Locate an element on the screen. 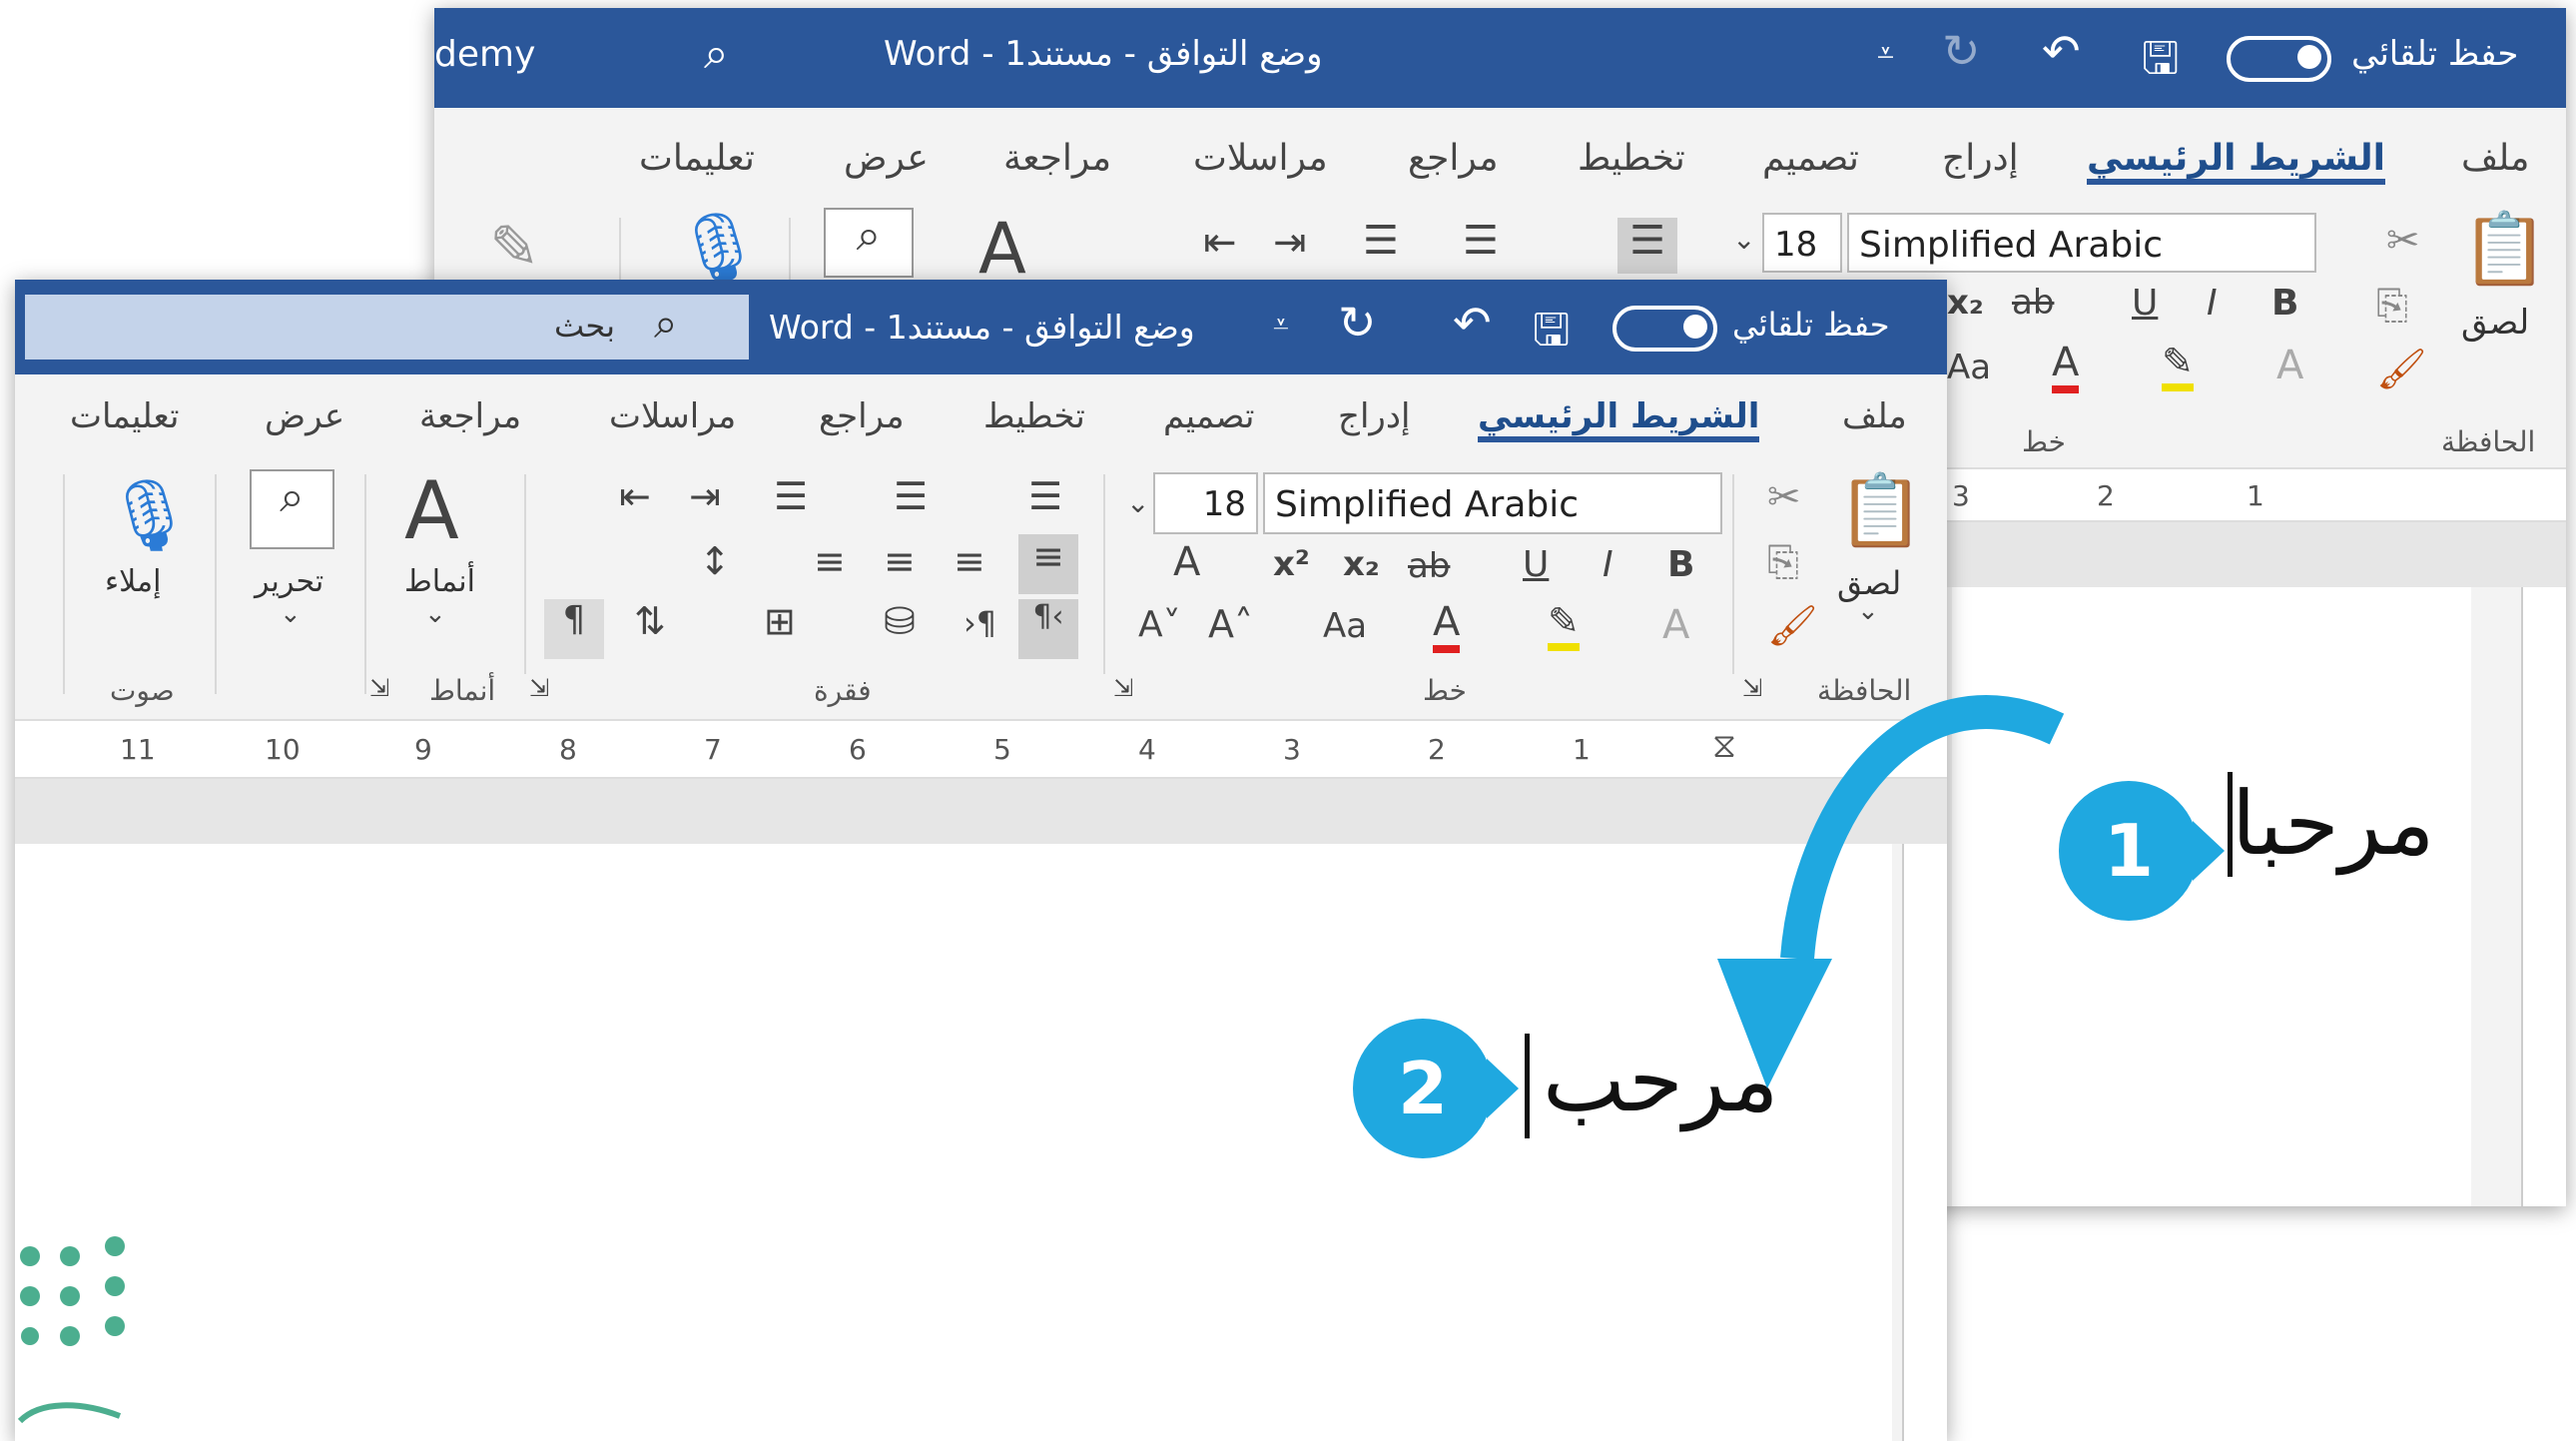  back-customize-icon: ⩡ is located at coordinates (1885, 53).